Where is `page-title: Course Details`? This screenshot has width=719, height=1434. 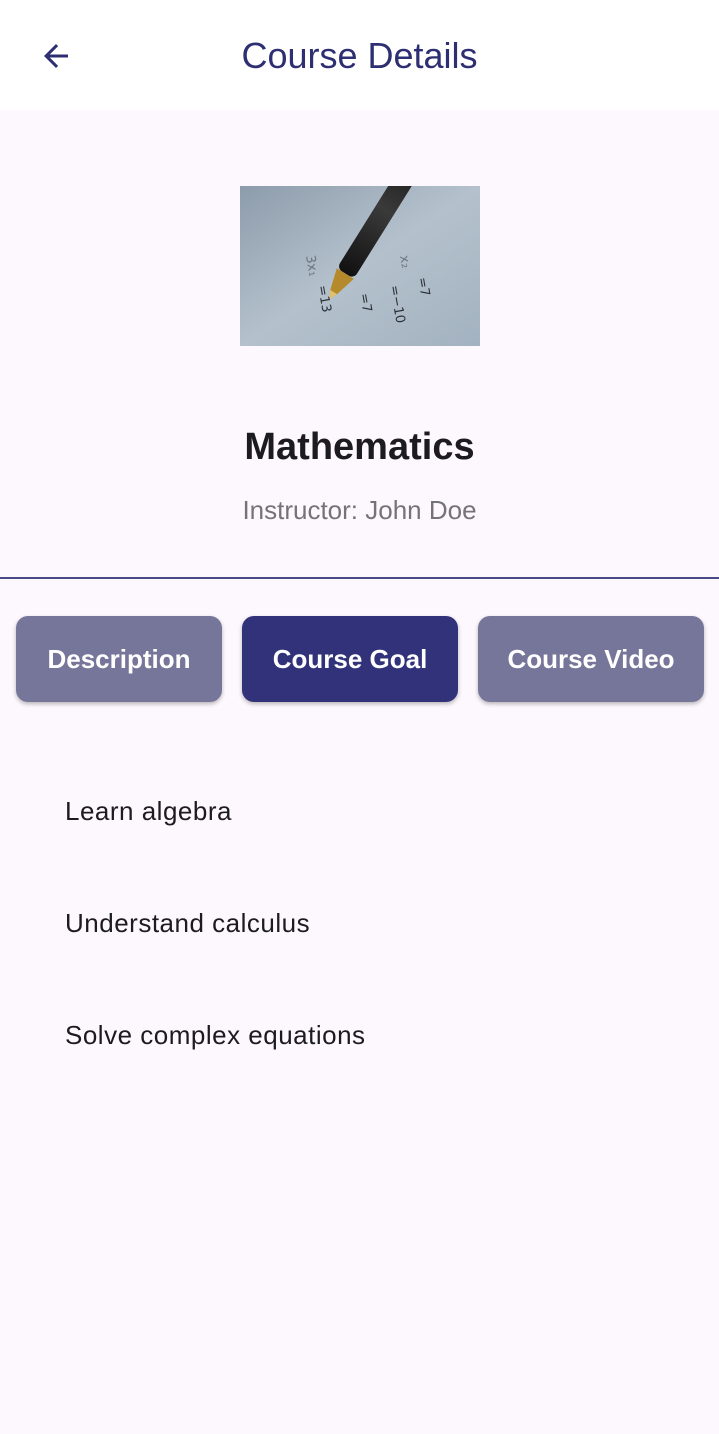 page-title: Course Details is located at coordinates (359, 55).